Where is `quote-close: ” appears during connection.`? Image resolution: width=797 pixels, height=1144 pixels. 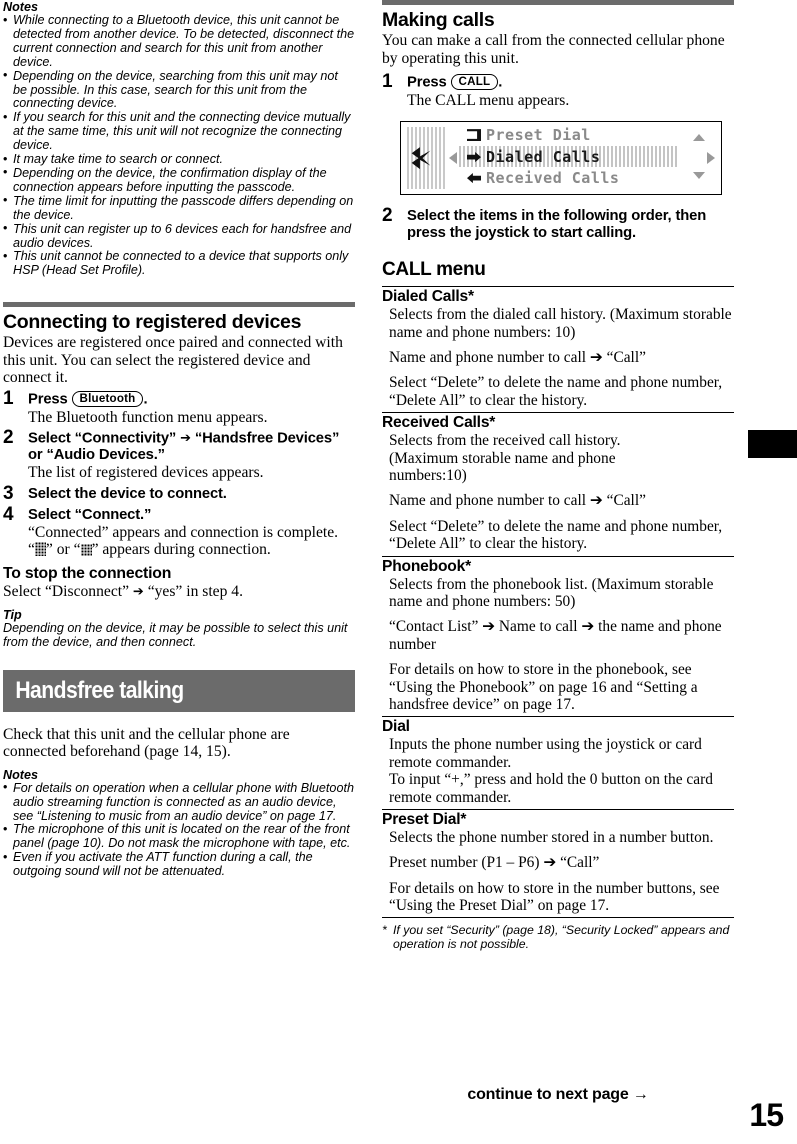 quote-close: ” appears during connection. is located at coordinates (181, 550).